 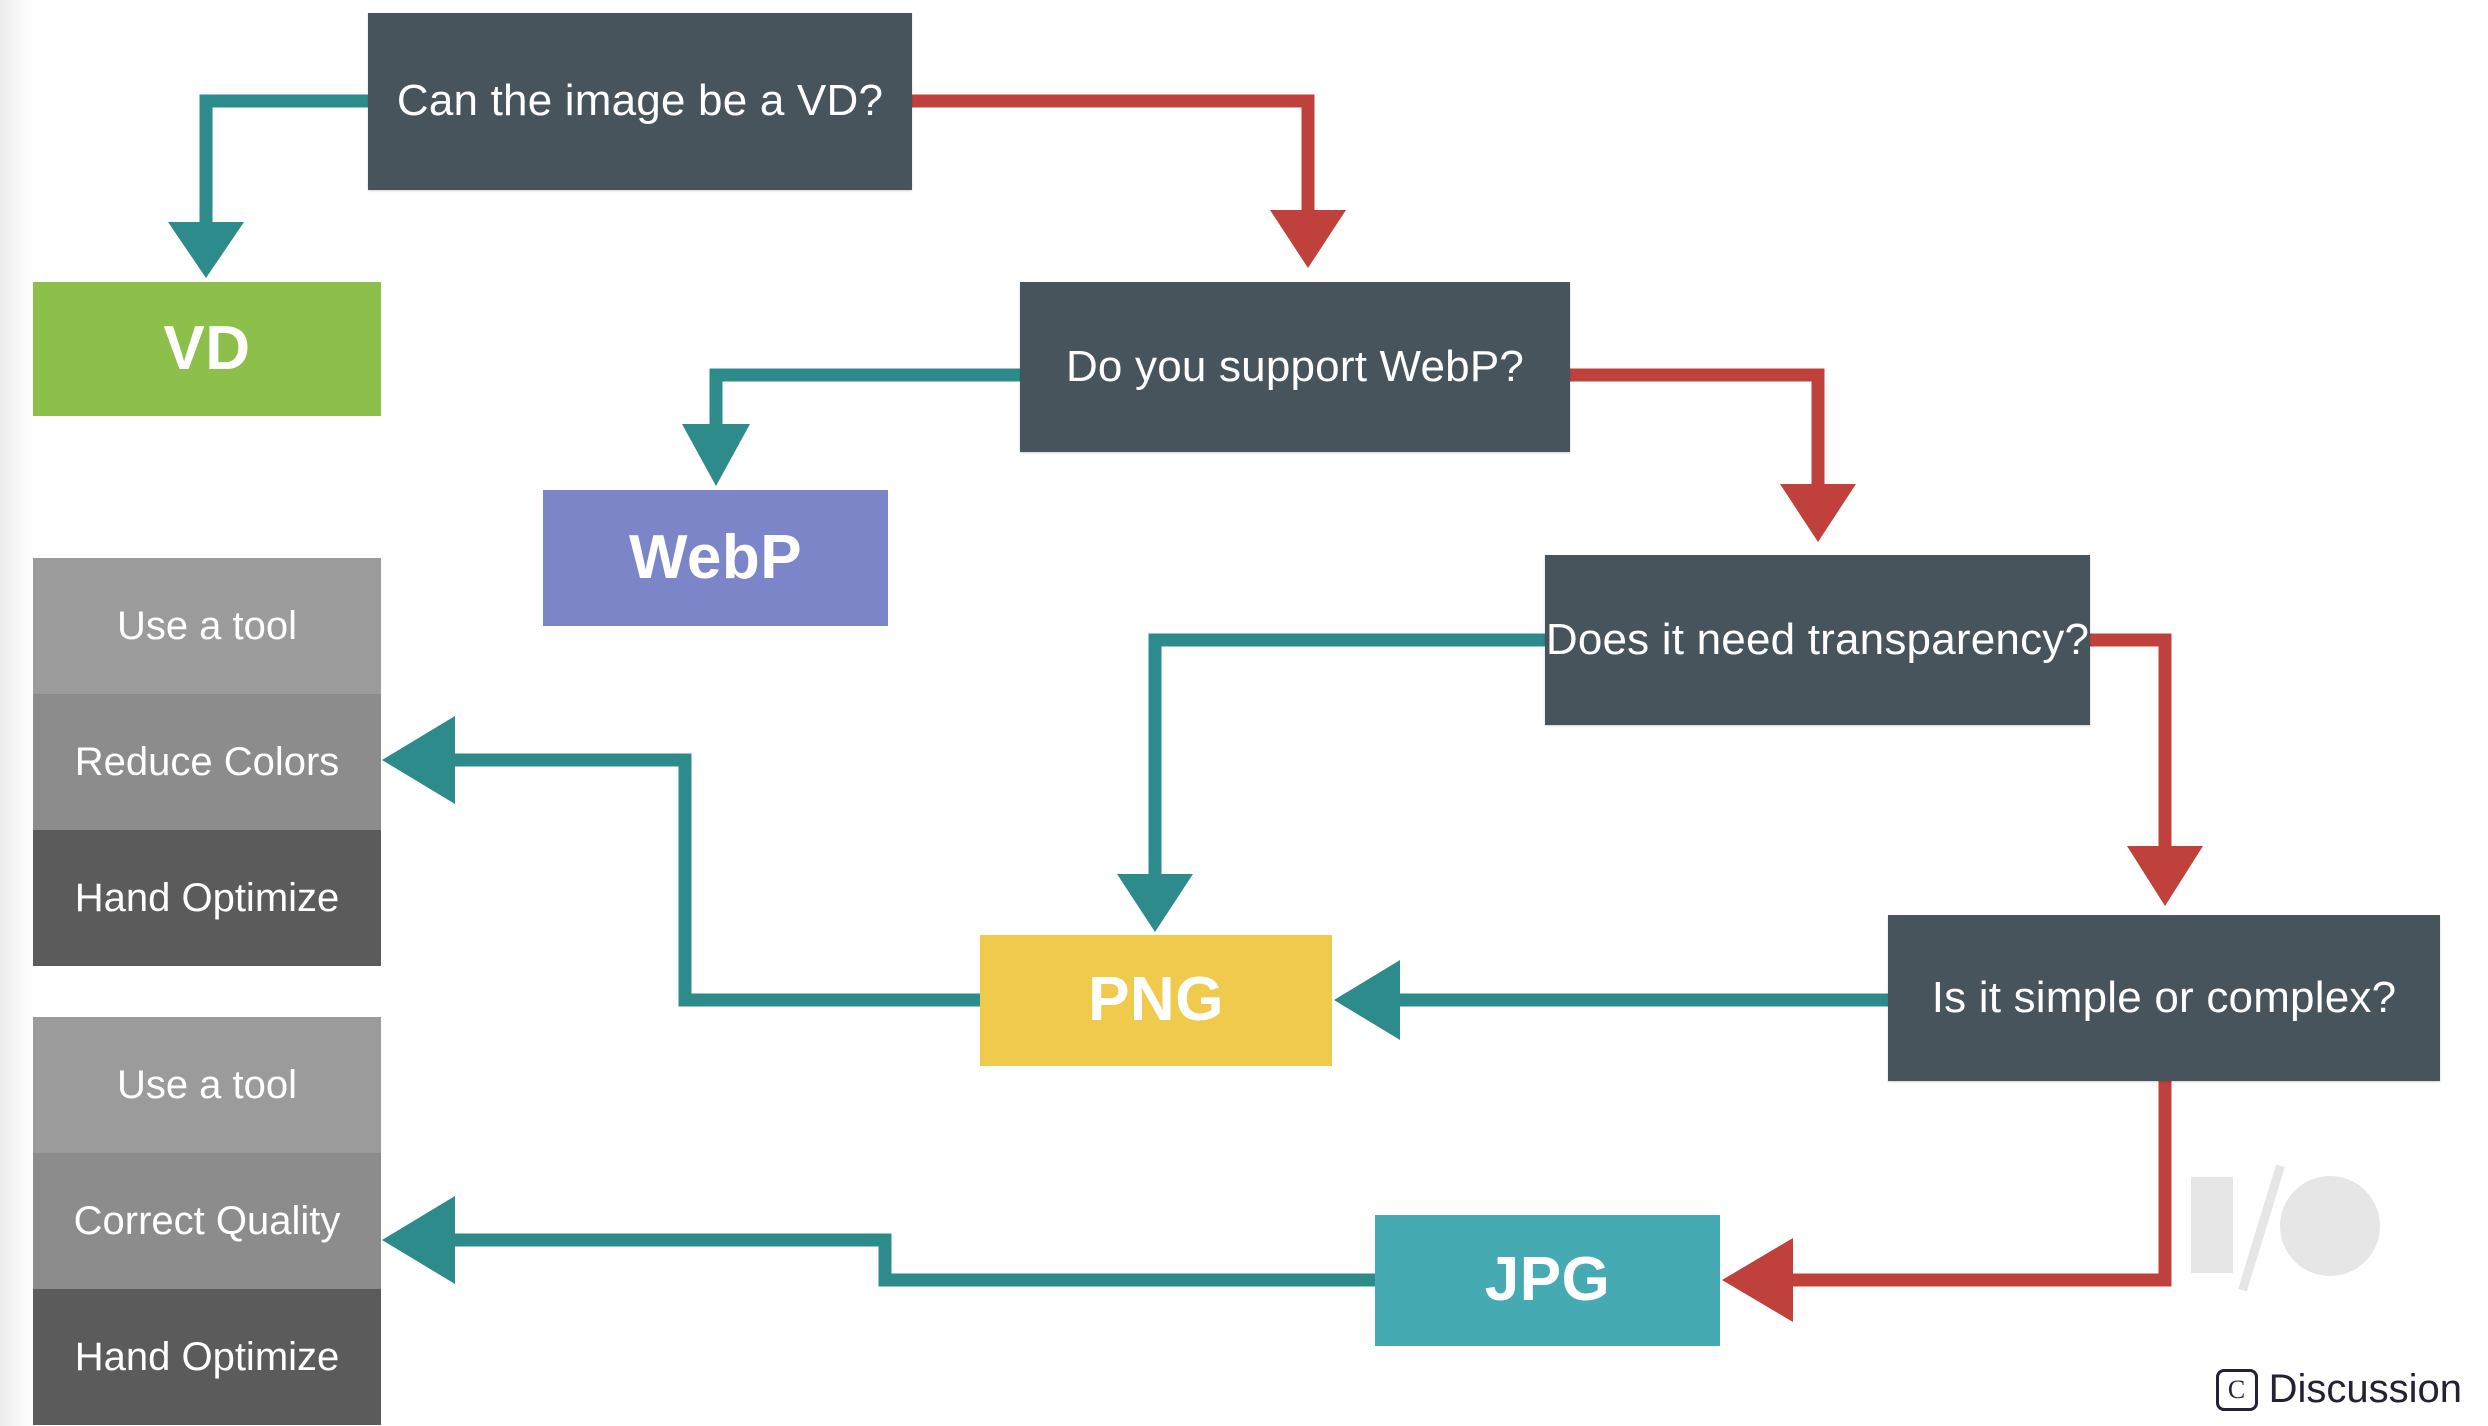 I want to click on decision-need-transparency: Does it need transparency?, so click(x=1817, y=640).